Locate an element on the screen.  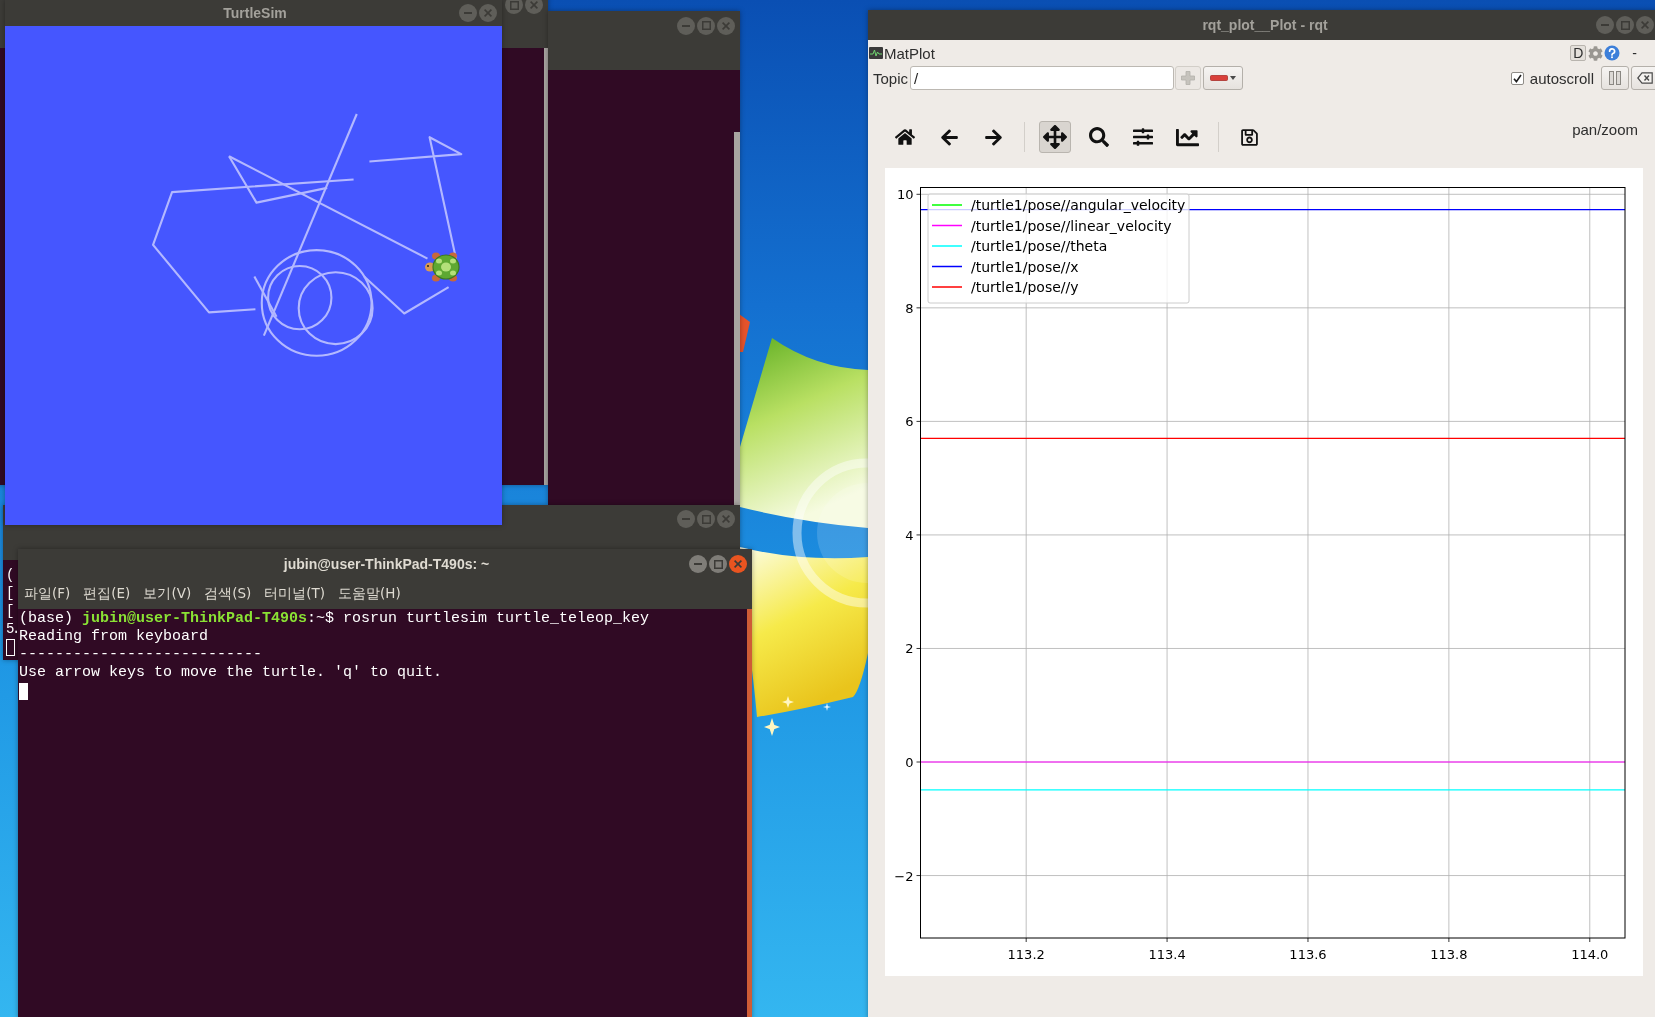
menu-item: 파일(F) is located at coordinates (47, 594).